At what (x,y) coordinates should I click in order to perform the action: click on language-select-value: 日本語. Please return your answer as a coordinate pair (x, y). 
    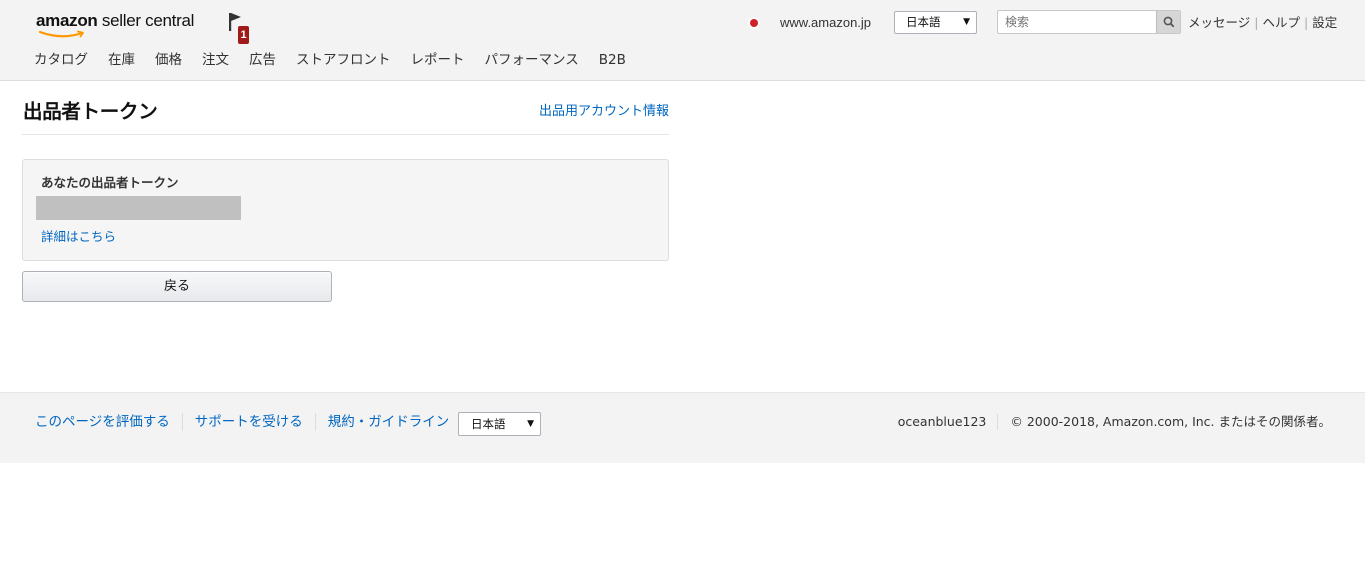
    Looking at the image, I should click on (923, 22).